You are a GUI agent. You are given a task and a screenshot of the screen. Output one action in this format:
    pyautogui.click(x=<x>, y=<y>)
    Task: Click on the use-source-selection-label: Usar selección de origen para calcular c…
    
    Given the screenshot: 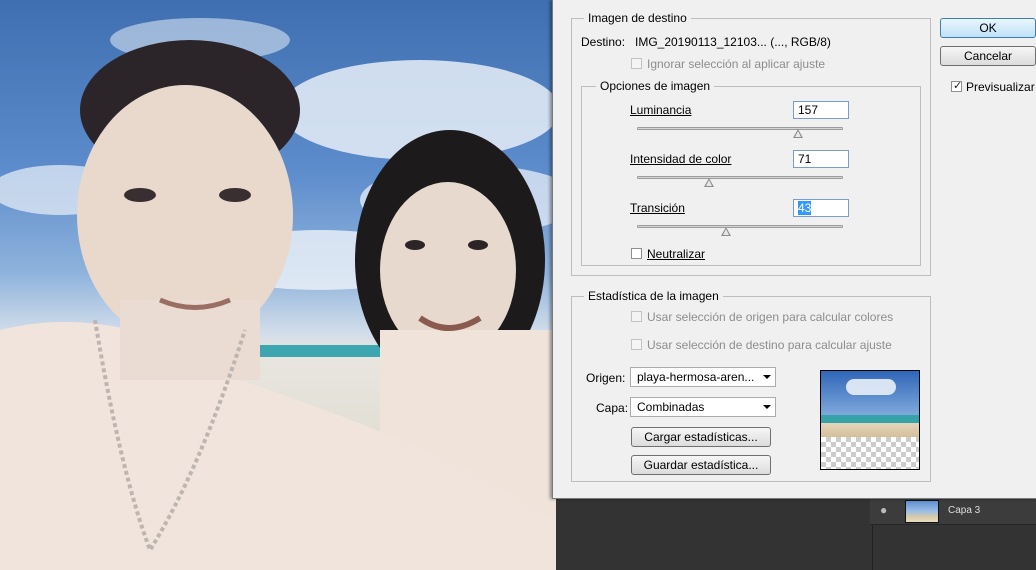 What is the action you would take?
    pyautogui.click(x=770, y=317)
    